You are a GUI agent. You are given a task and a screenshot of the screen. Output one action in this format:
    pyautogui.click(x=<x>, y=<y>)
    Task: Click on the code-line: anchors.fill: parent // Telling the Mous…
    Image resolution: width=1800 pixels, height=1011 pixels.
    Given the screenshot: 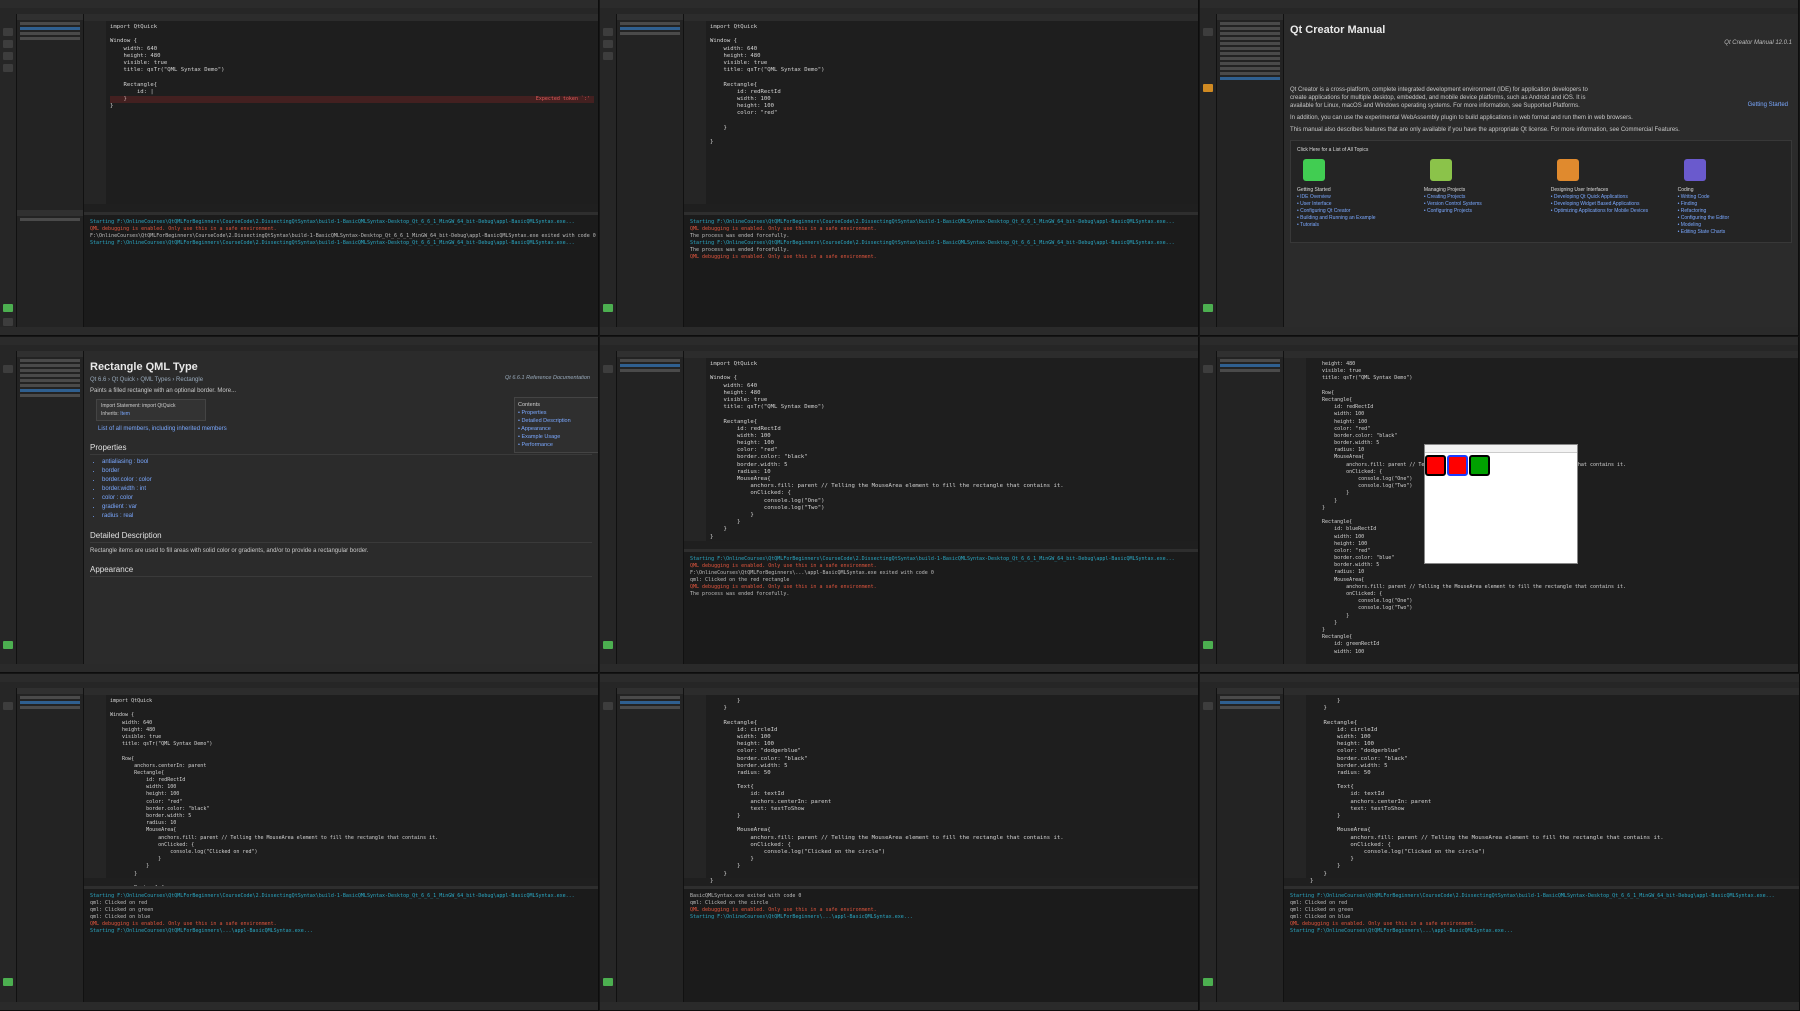 What is the action you would take?
    pyautogui.click(x=1552, y=587)
    